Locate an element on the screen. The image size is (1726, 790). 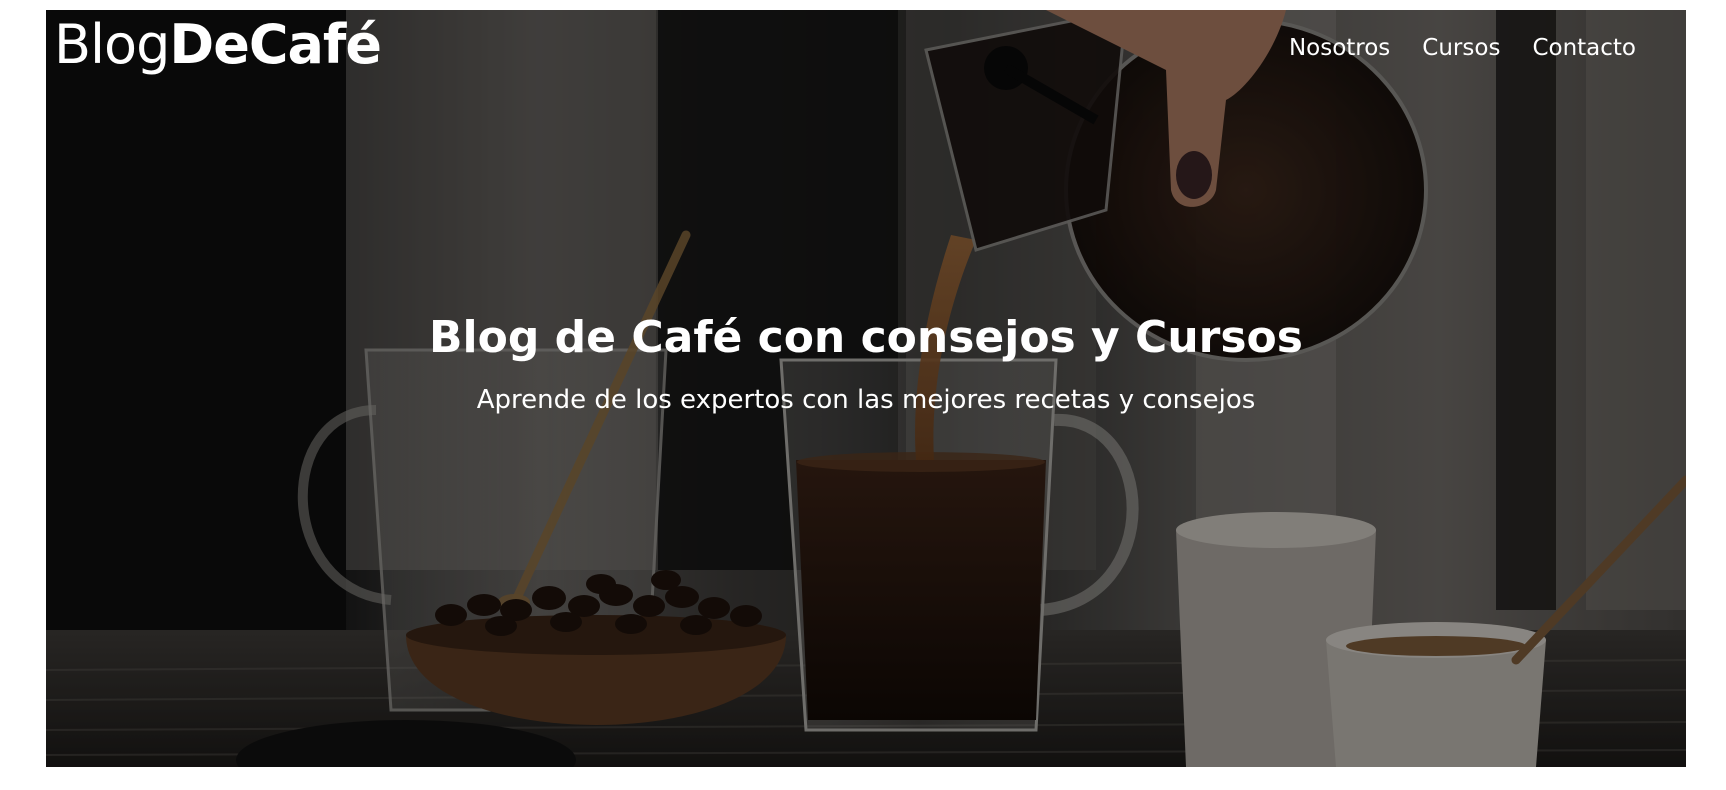
hero-title: Blog de Café con consejos y Cursos is located at coordinates (866, 337).